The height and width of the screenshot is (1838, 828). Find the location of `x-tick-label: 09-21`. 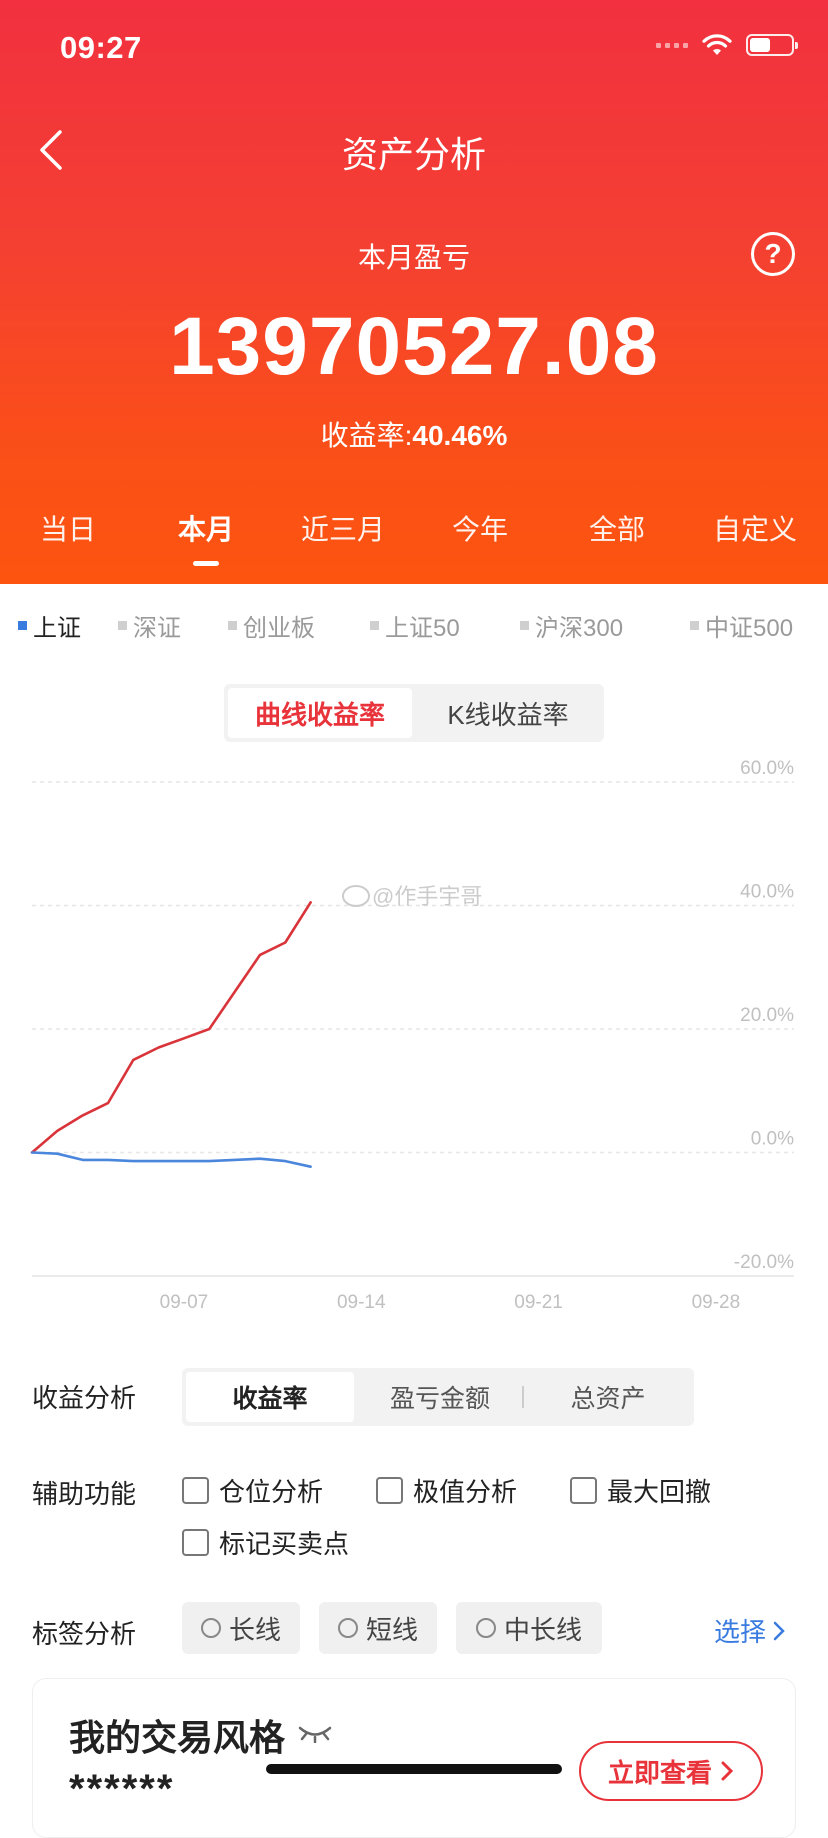

x-tick-label: 09-21 is located at coordinates (538, 1302).